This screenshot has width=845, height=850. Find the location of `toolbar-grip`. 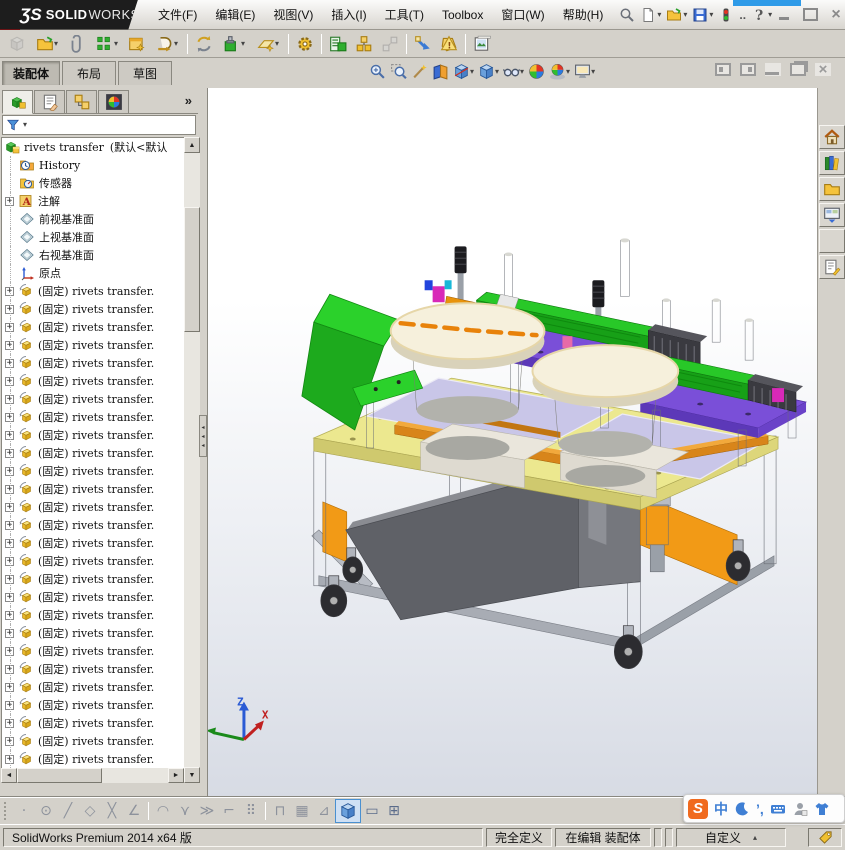

toolbar-grip is located at coordinates (5, 811).